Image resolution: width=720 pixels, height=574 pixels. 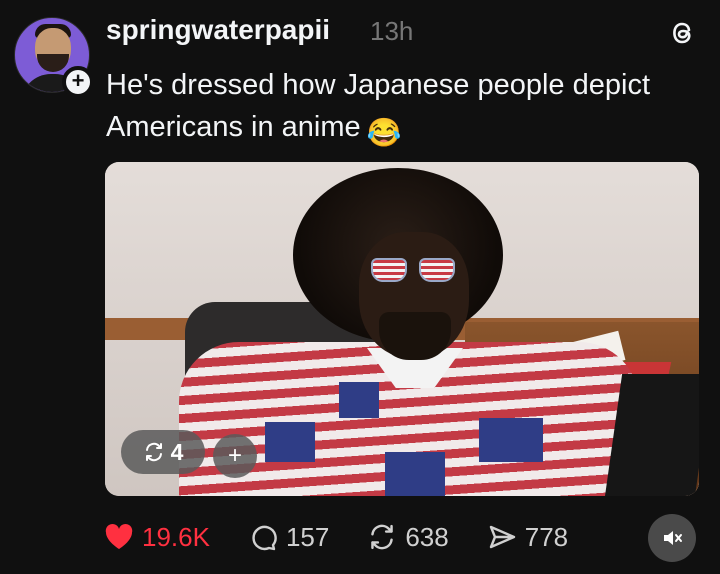 I want to click on mute-toggle-button, so click(x=672, y=538).